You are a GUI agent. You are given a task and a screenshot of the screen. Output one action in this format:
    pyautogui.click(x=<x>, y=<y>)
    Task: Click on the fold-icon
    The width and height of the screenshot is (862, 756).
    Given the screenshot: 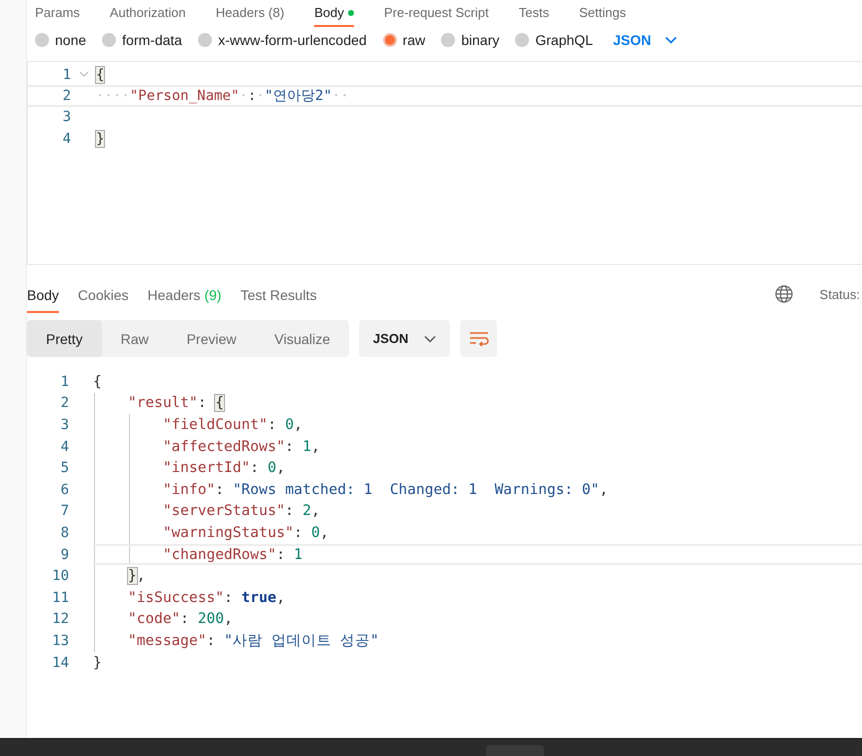 What is the action you would take?
    pyautogui.click(x=83, y=74)
    